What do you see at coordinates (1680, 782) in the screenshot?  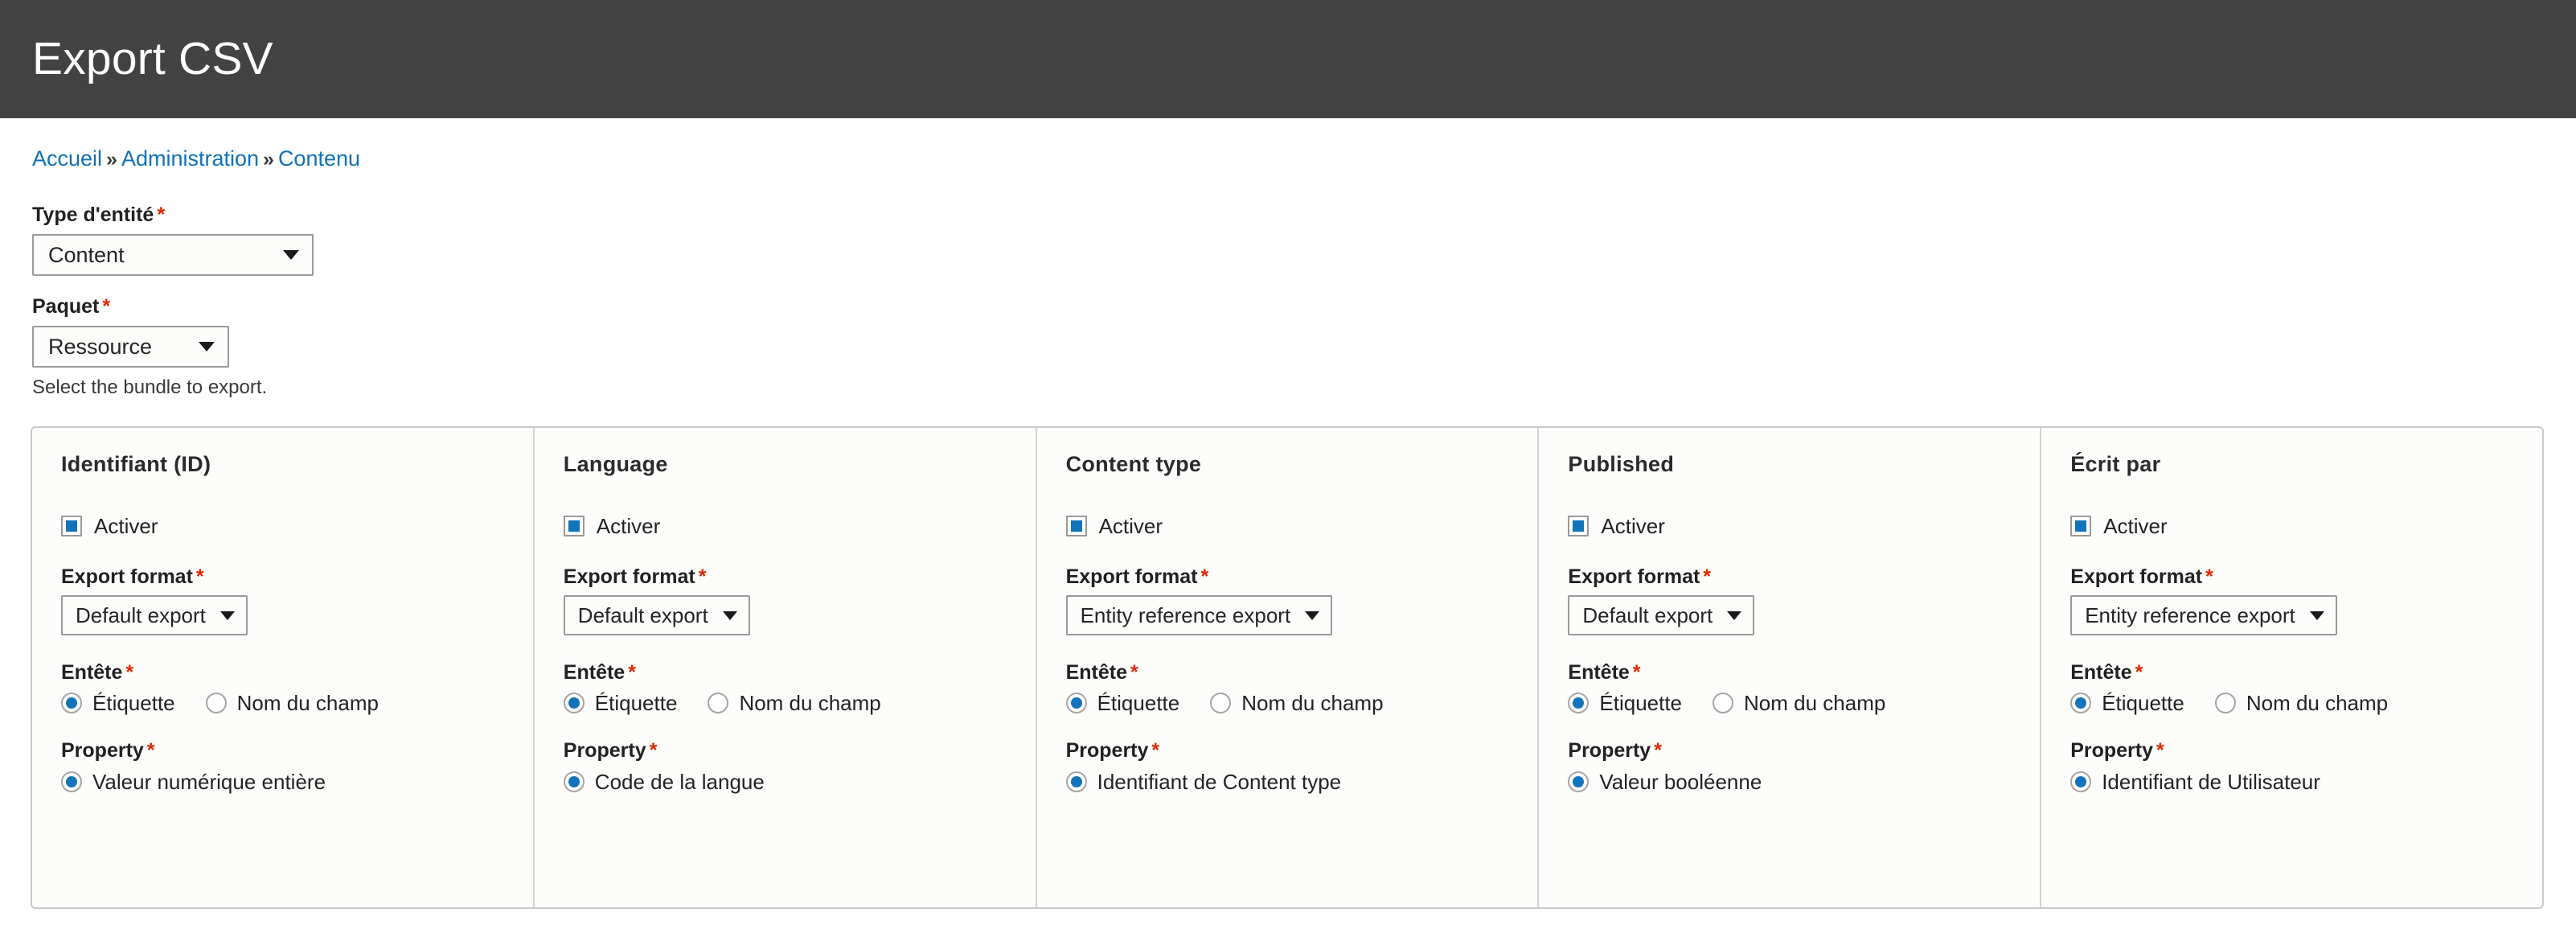 I see `property-option-label: Valeur booléenne` at bounding box center [1680, 782].